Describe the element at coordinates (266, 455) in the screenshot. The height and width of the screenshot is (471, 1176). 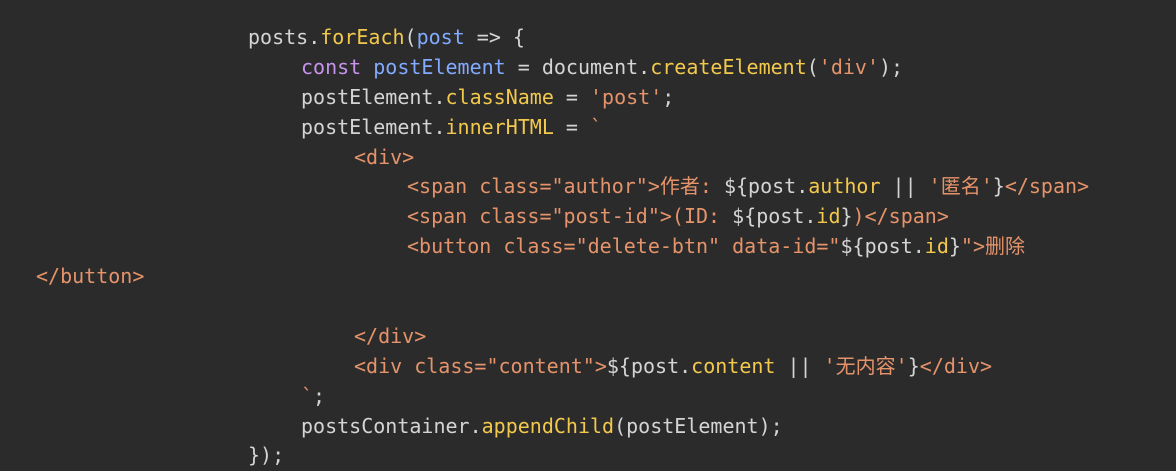
I see `code-token: });` at that location.